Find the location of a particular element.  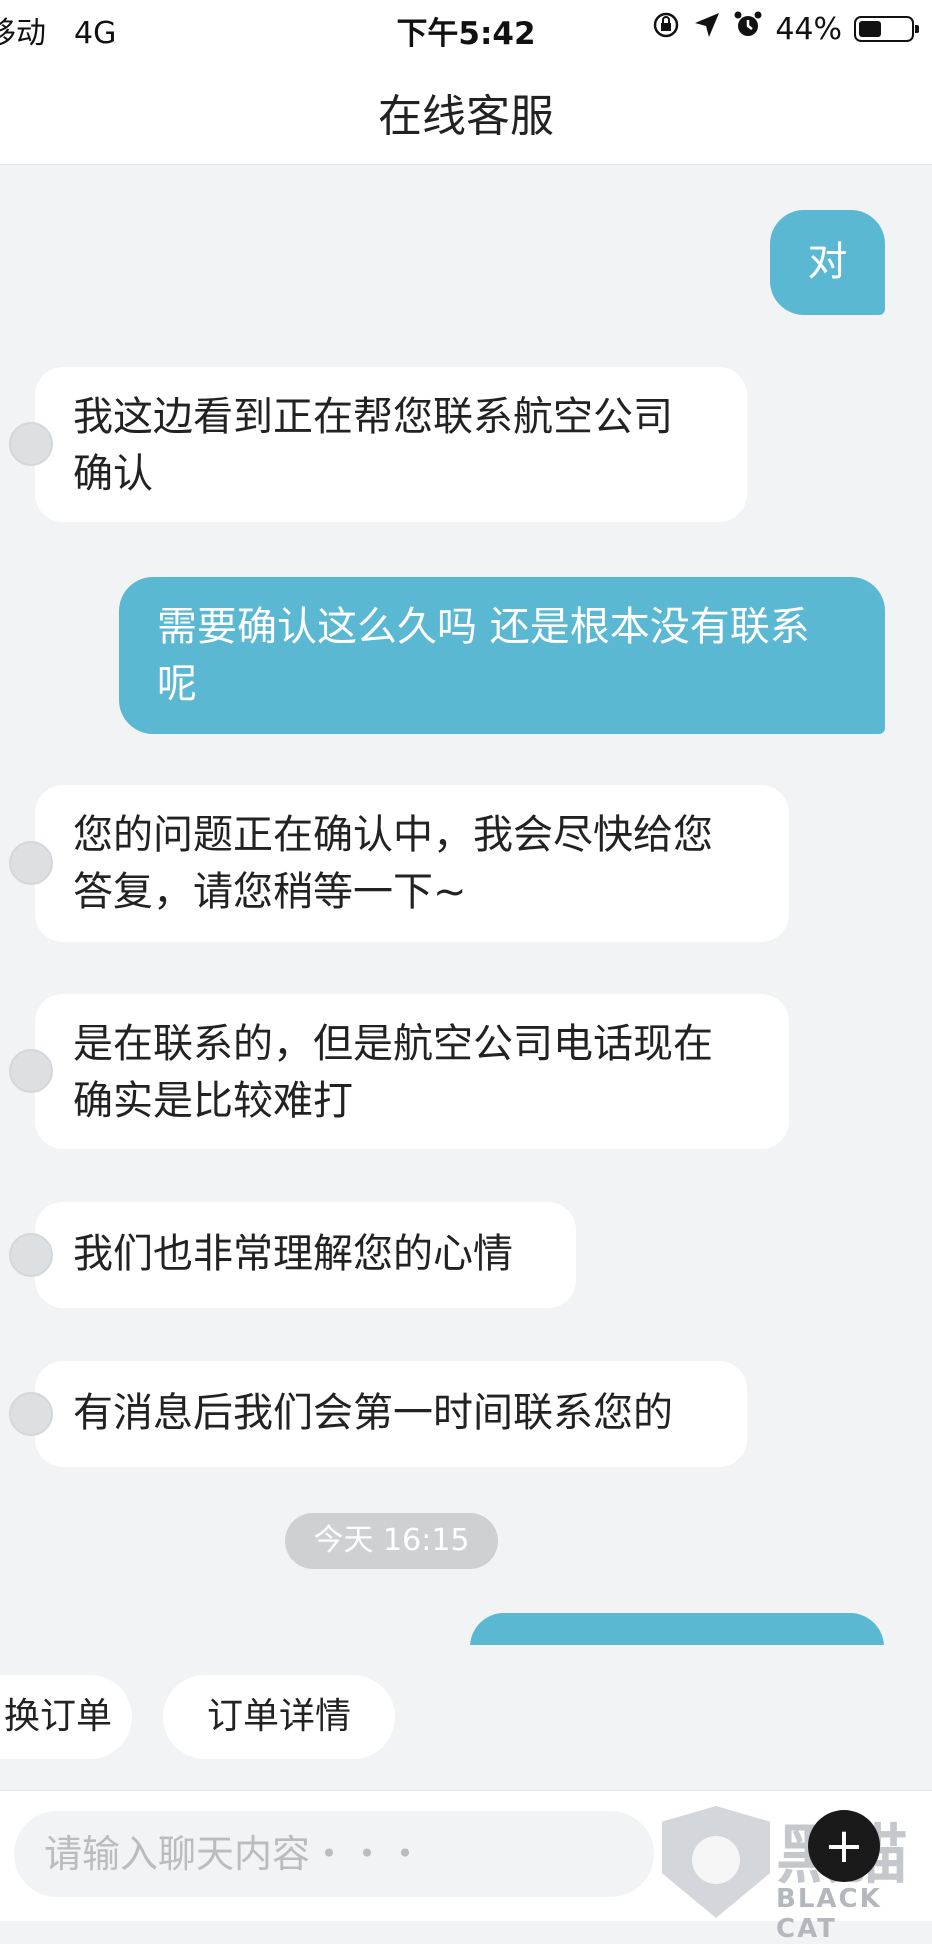

message-bubble-agent: 您的问题正在确认中，我会尽快给您答复，请您稍等一下~ is located at coordinates (399, 863).